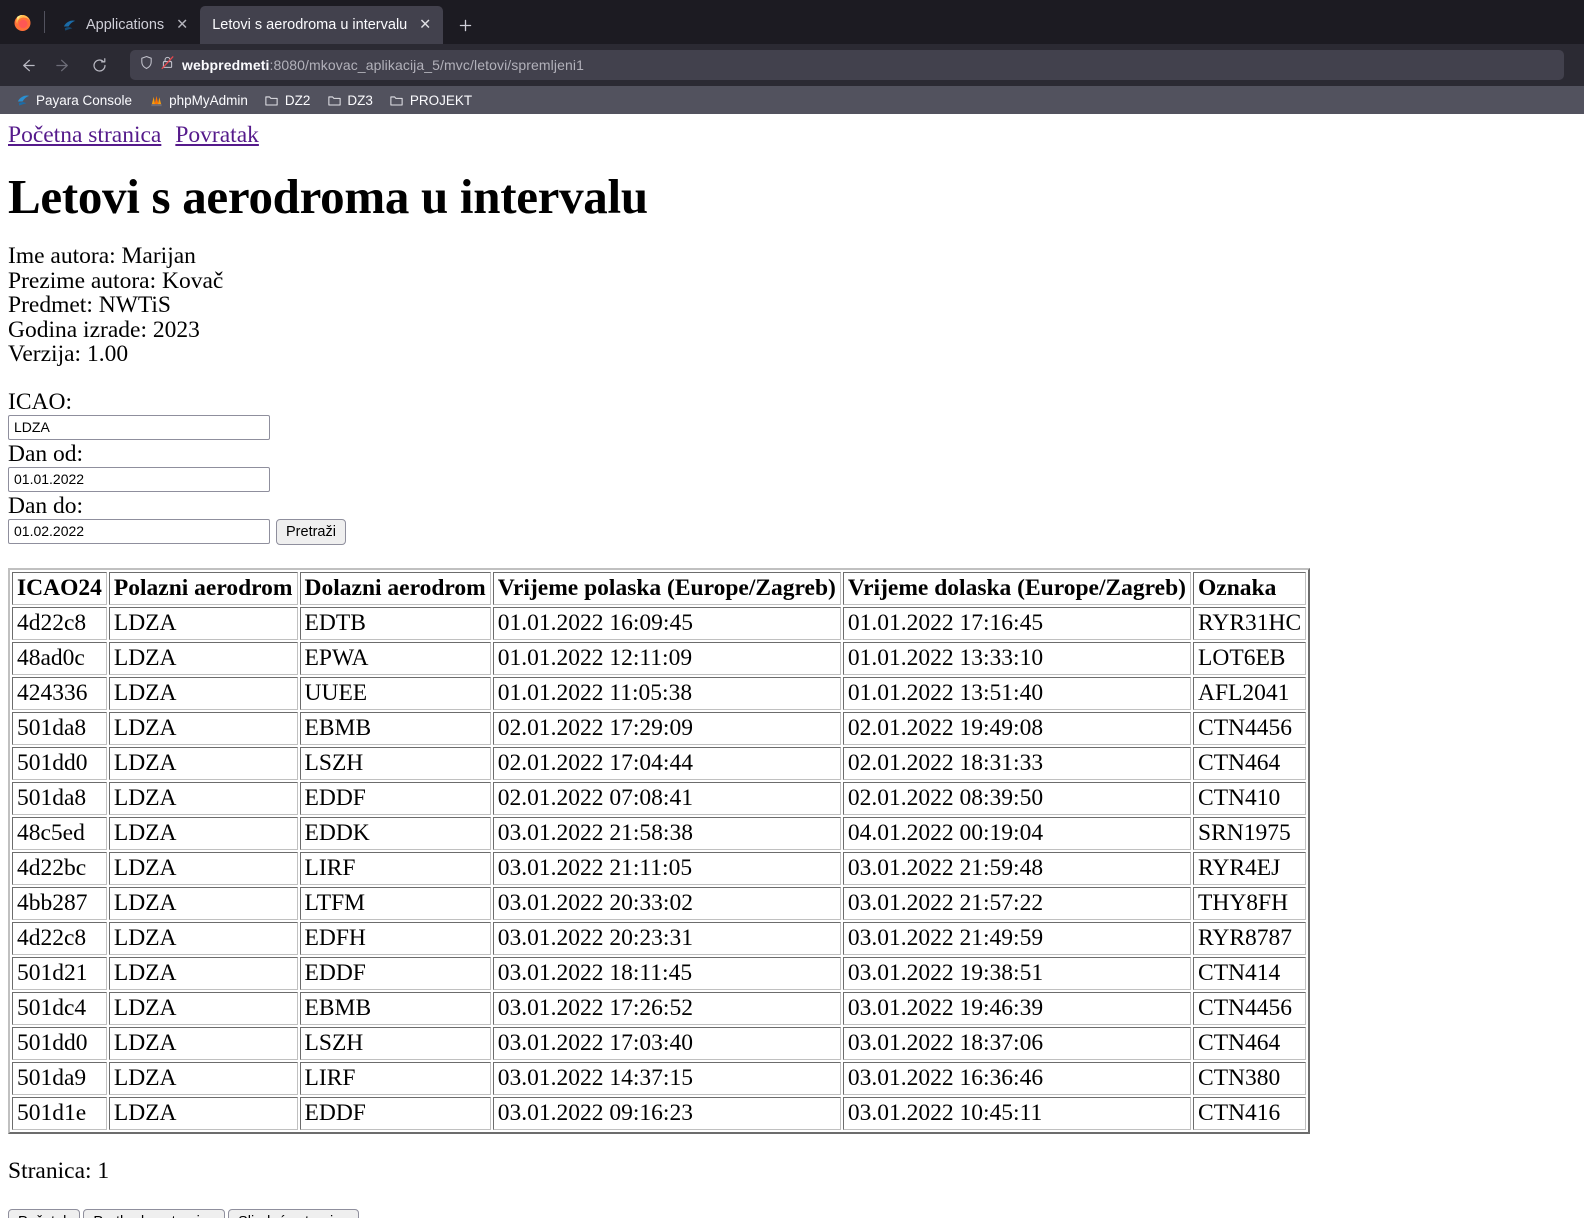 The height and width of the screenshot is (1218, 1584). I want to click on table-cell: 501dc4, so click(59, 1008).